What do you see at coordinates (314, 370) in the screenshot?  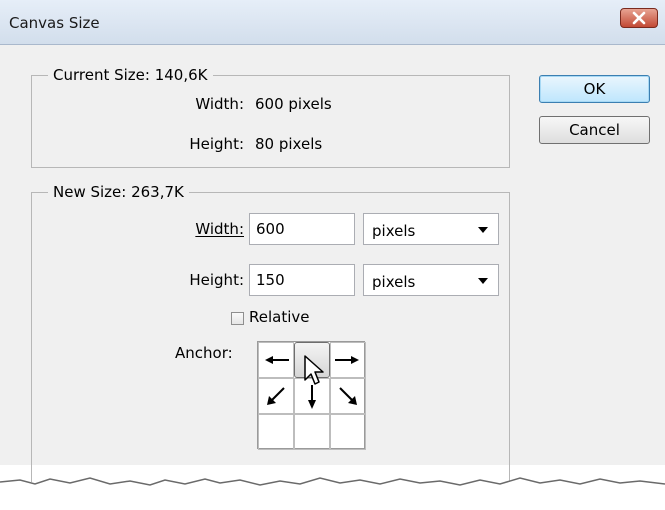 I see `mouse-pointer-icon` at bounding box center [314, 370].